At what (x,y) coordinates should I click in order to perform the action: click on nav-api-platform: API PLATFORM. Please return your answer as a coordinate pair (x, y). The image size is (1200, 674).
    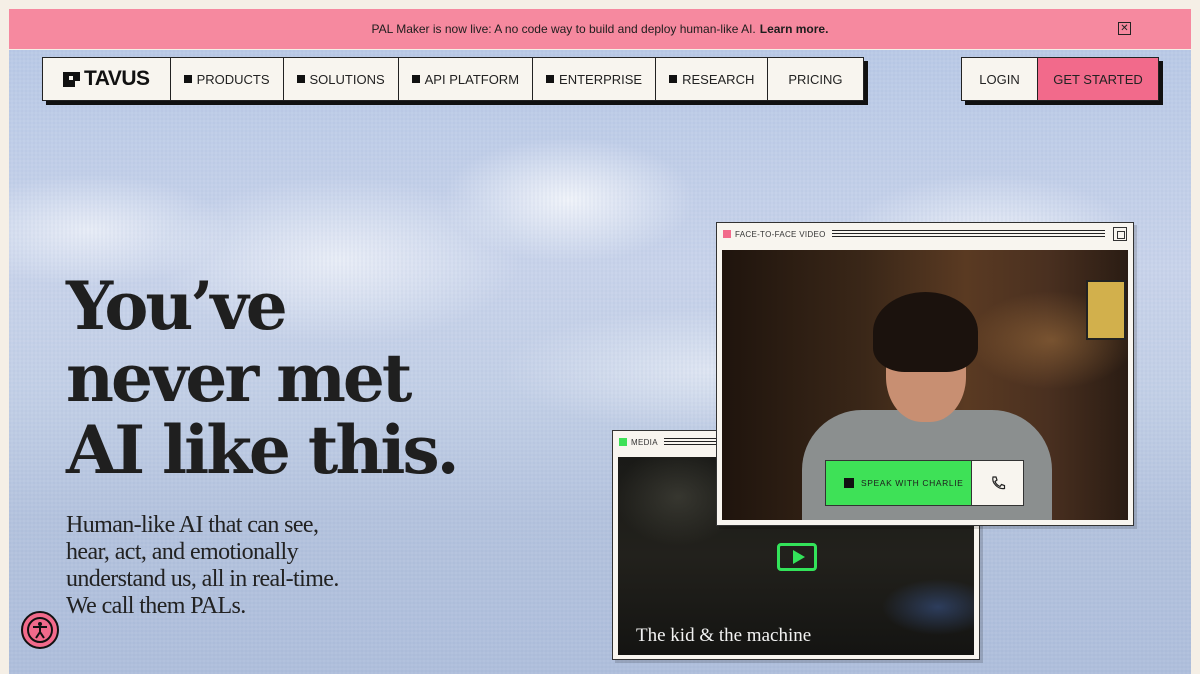
    Looking at the image, I should click on (466, 79).